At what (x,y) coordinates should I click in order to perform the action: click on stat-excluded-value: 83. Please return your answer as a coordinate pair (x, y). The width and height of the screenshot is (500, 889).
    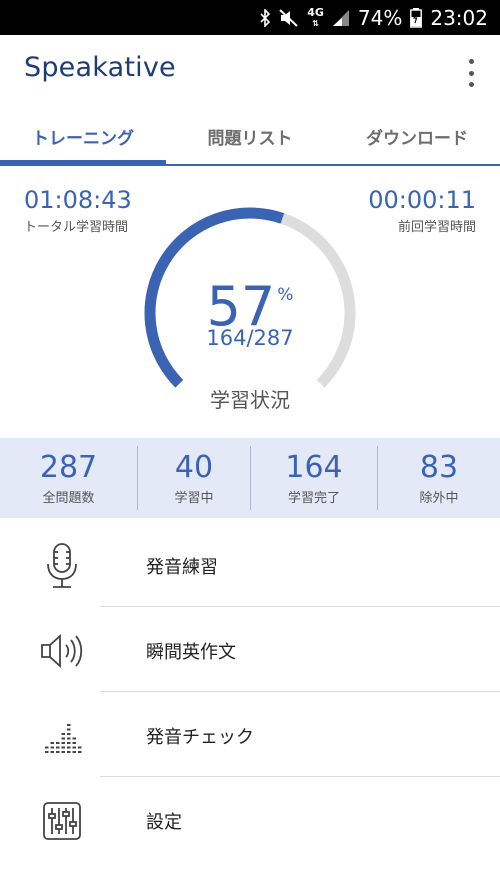
    Looking at the image, I should click on (439, 467).